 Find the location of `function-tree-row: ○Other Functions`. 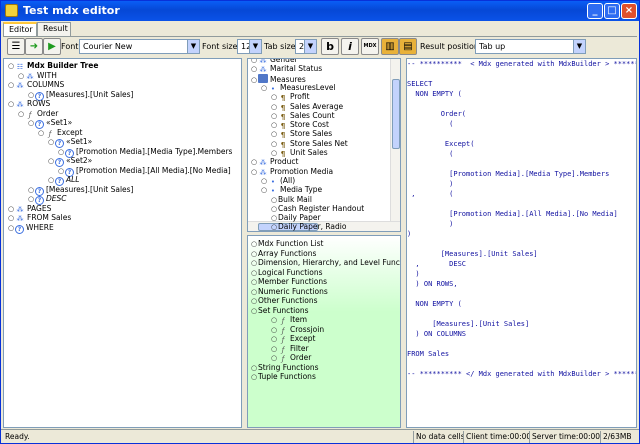

function-tree-row: ○Other Functions is located at coordinates (284, 301).